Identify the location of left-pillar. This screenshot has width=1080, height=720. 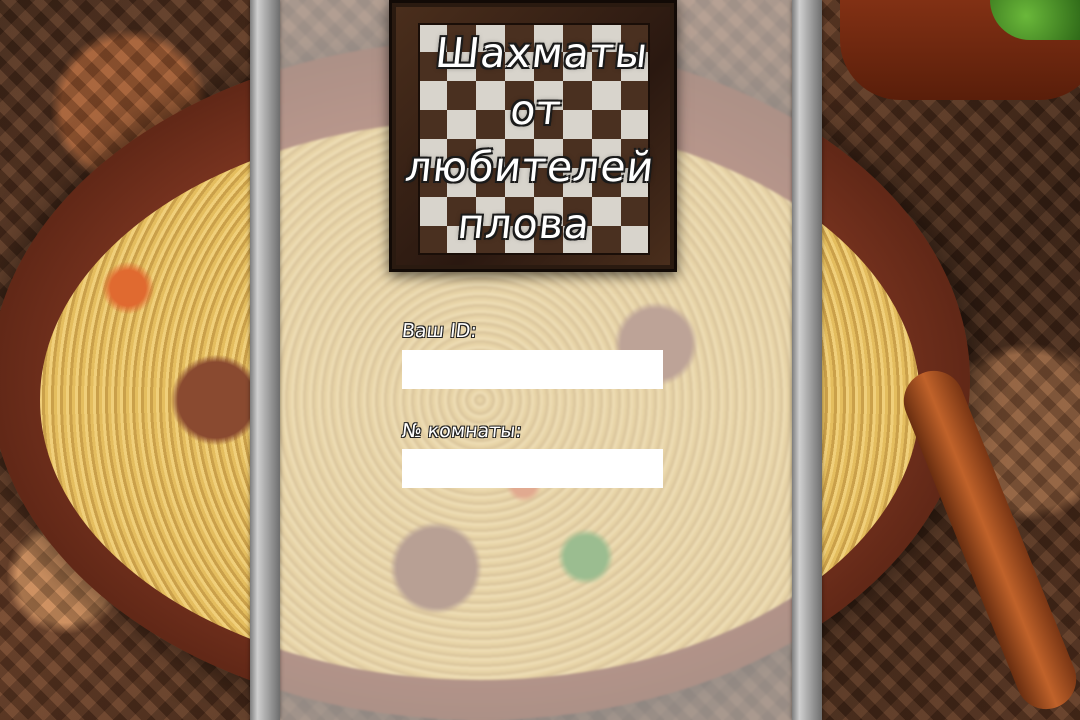
(265, 360).